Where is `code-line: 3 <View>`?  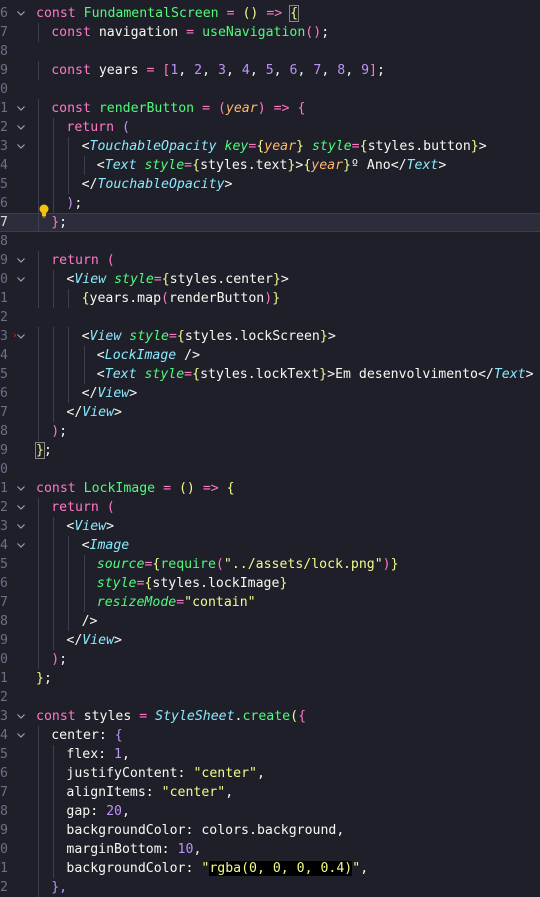 code-line: 3 <View> is located at coordinates (270, 526).